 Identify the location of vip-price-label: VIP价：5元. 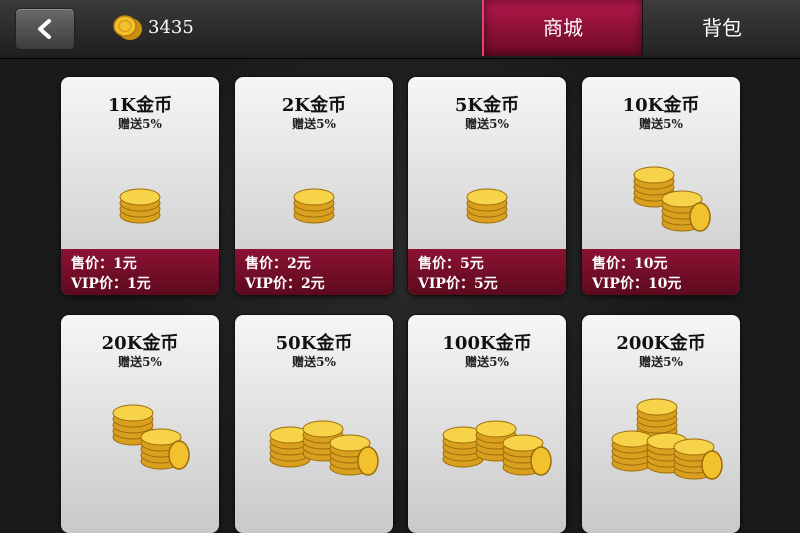
(458, 284).